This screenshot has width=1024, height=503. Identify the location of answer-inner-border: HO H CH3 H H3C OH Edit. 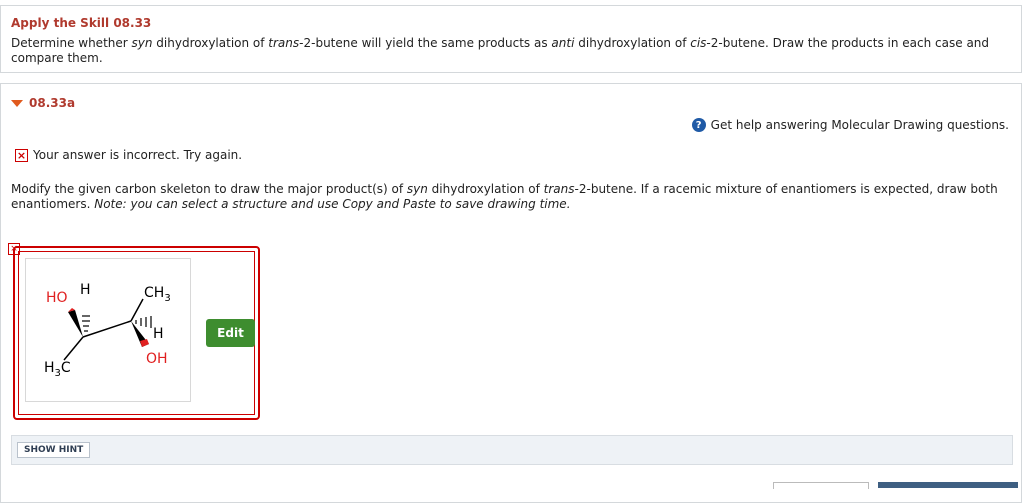
(136, 333).